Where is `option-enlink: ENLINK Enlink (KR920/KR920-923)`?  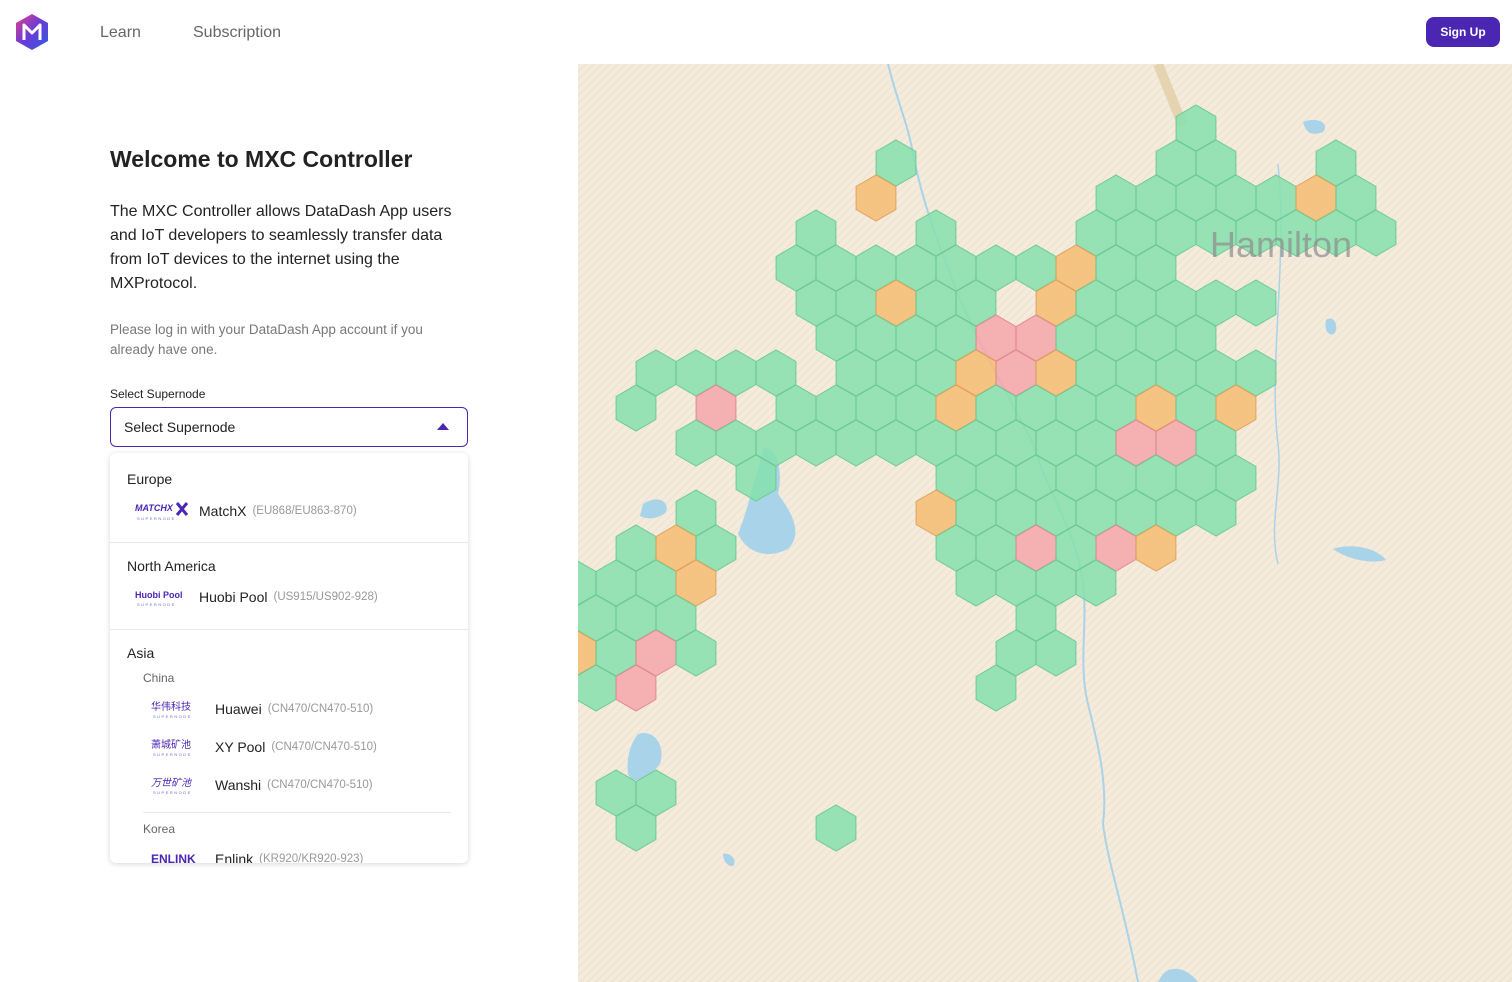 option-enlink: ENLINK Enlink (KR920/KR920-923) is located at coordinates (257, 854).